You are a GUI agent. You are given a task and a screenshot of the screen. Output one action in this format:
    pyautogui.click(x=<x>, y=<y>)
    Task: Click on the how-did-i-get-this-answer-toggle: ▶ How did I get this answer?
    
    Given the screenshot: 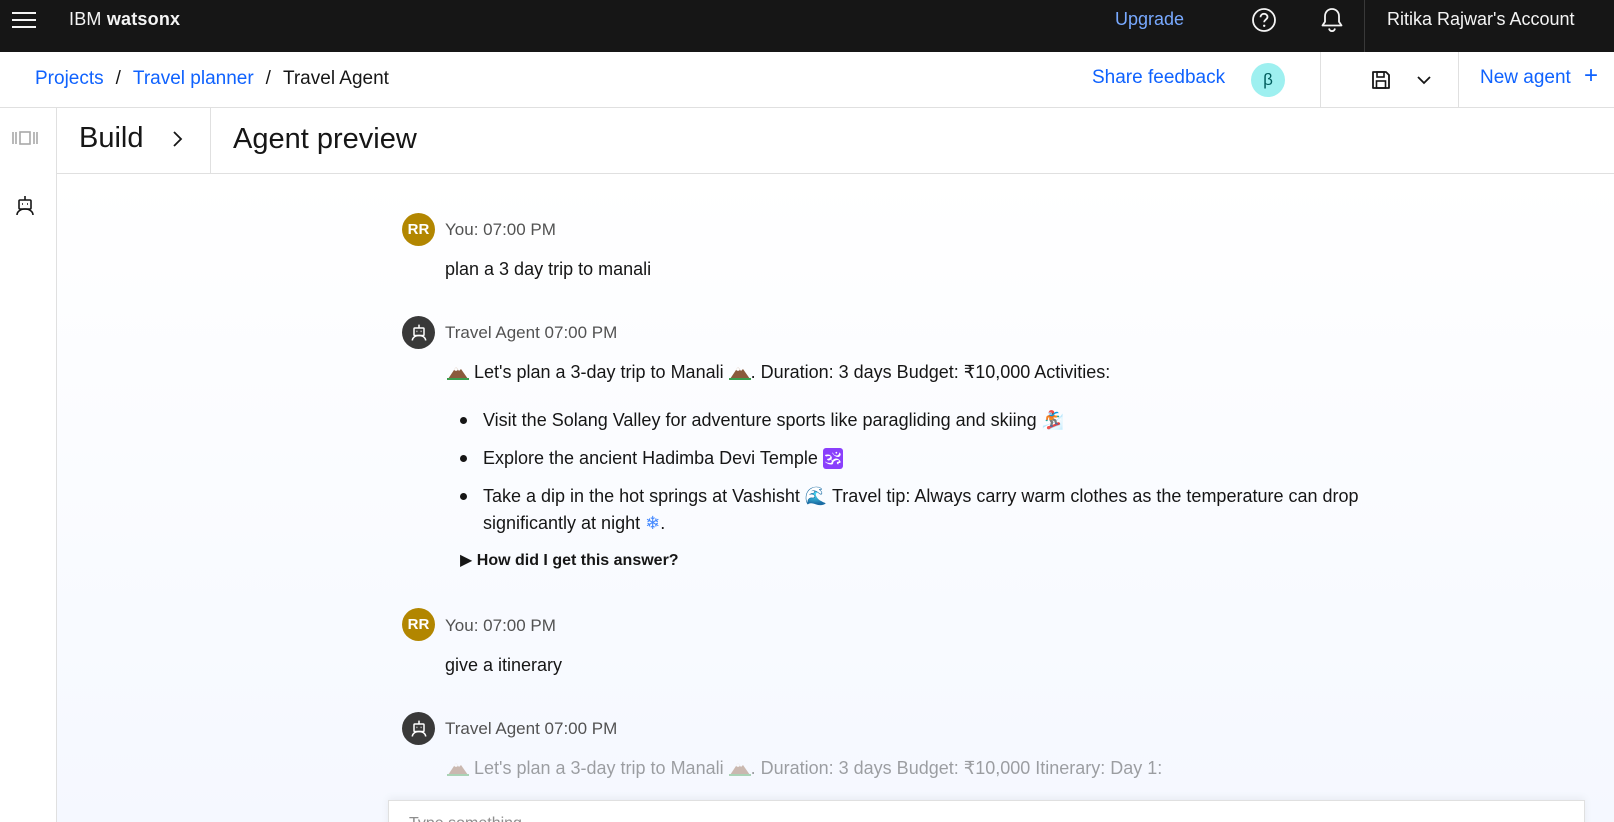 What is the action you would take?
    pyautogui.click(x=569, y=560)
    